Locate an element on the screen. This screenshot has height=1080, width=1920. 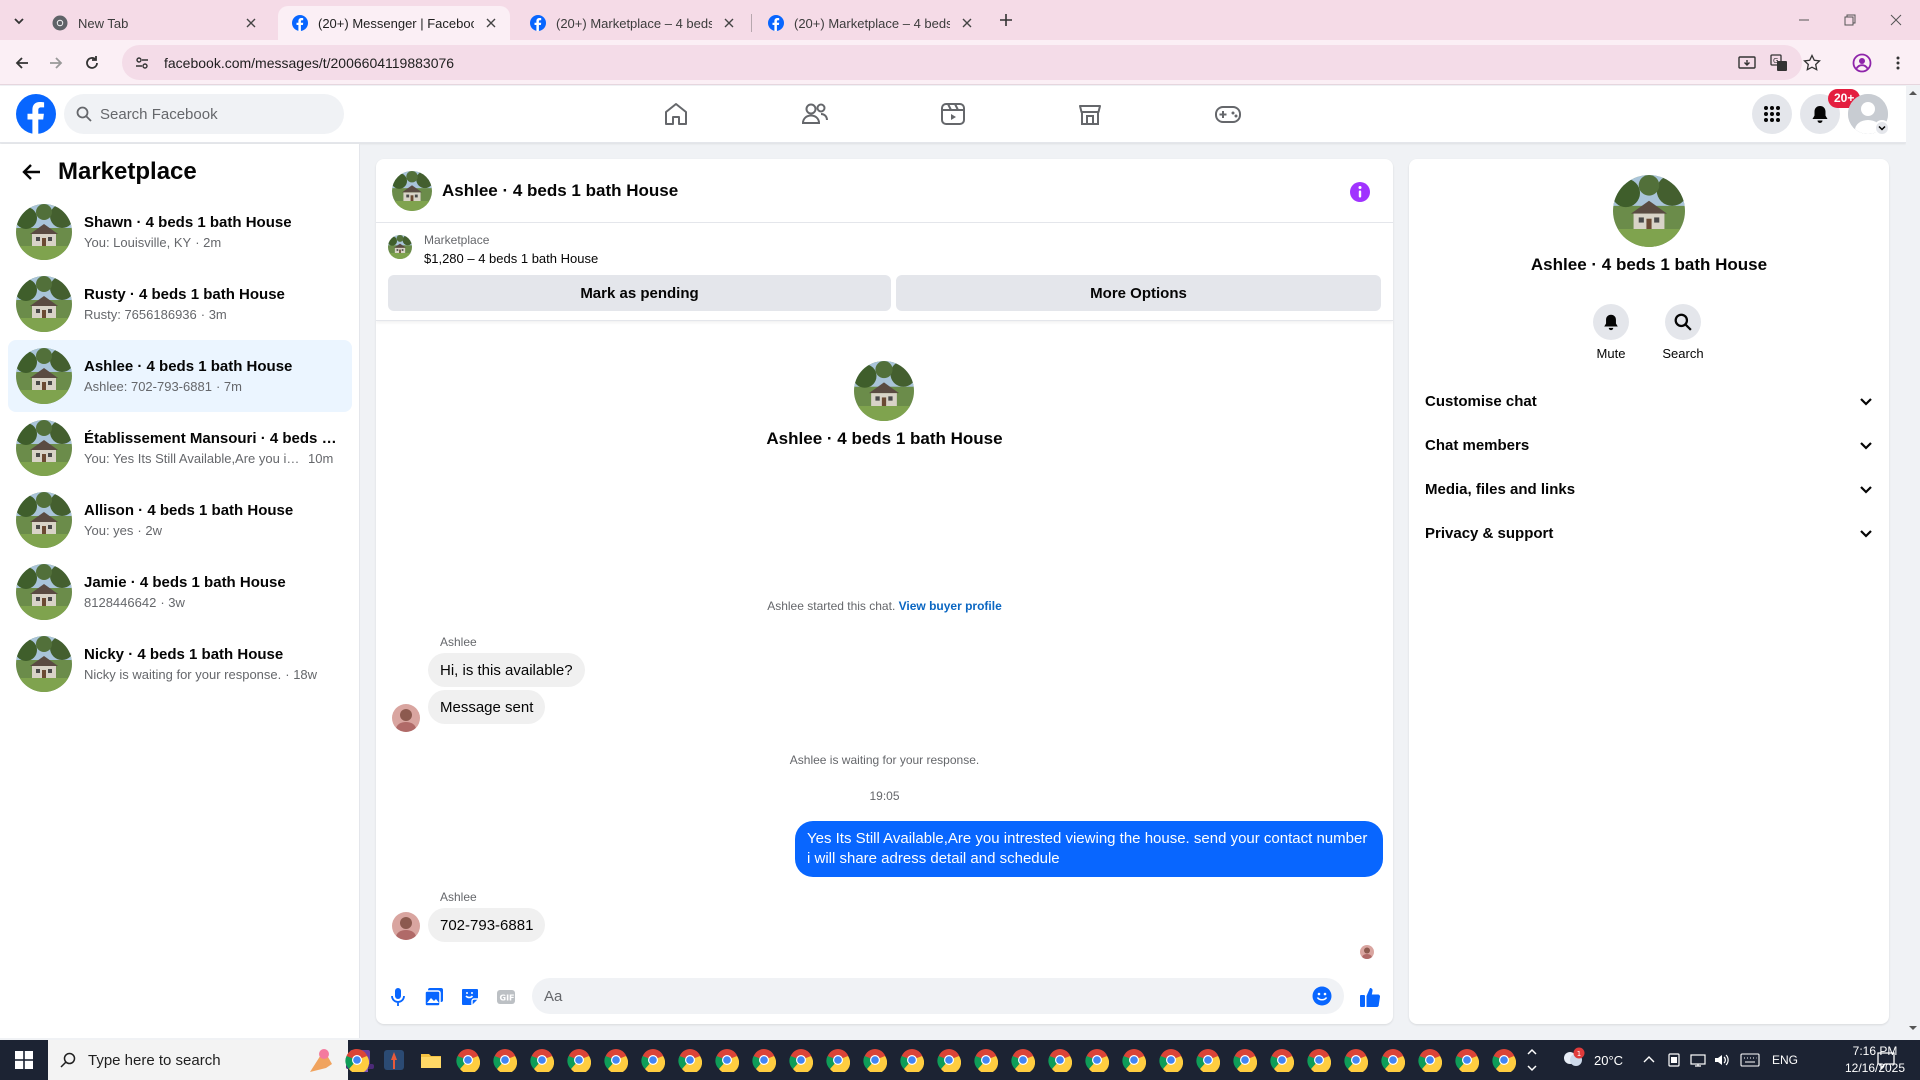
more-options-button: More Options is located at coordinates (1138, 293).